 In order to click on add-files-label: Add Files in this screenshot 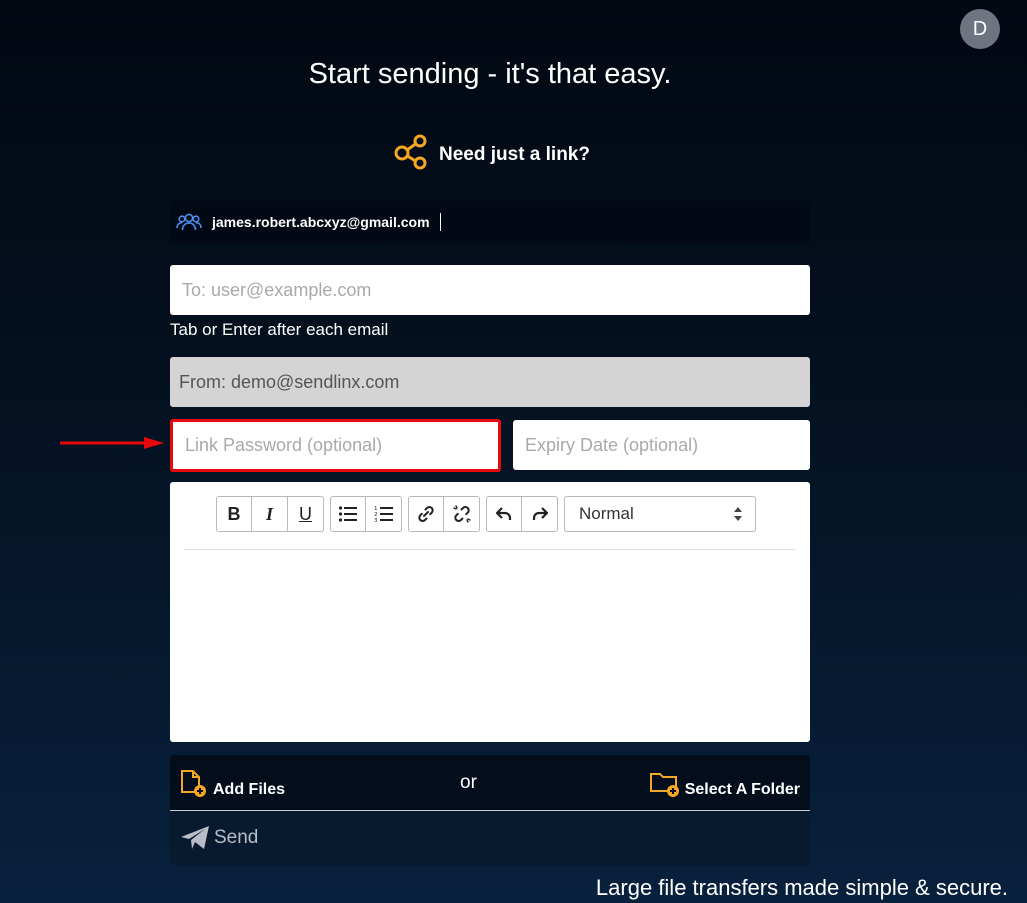, I will do `click(249, 789)`.